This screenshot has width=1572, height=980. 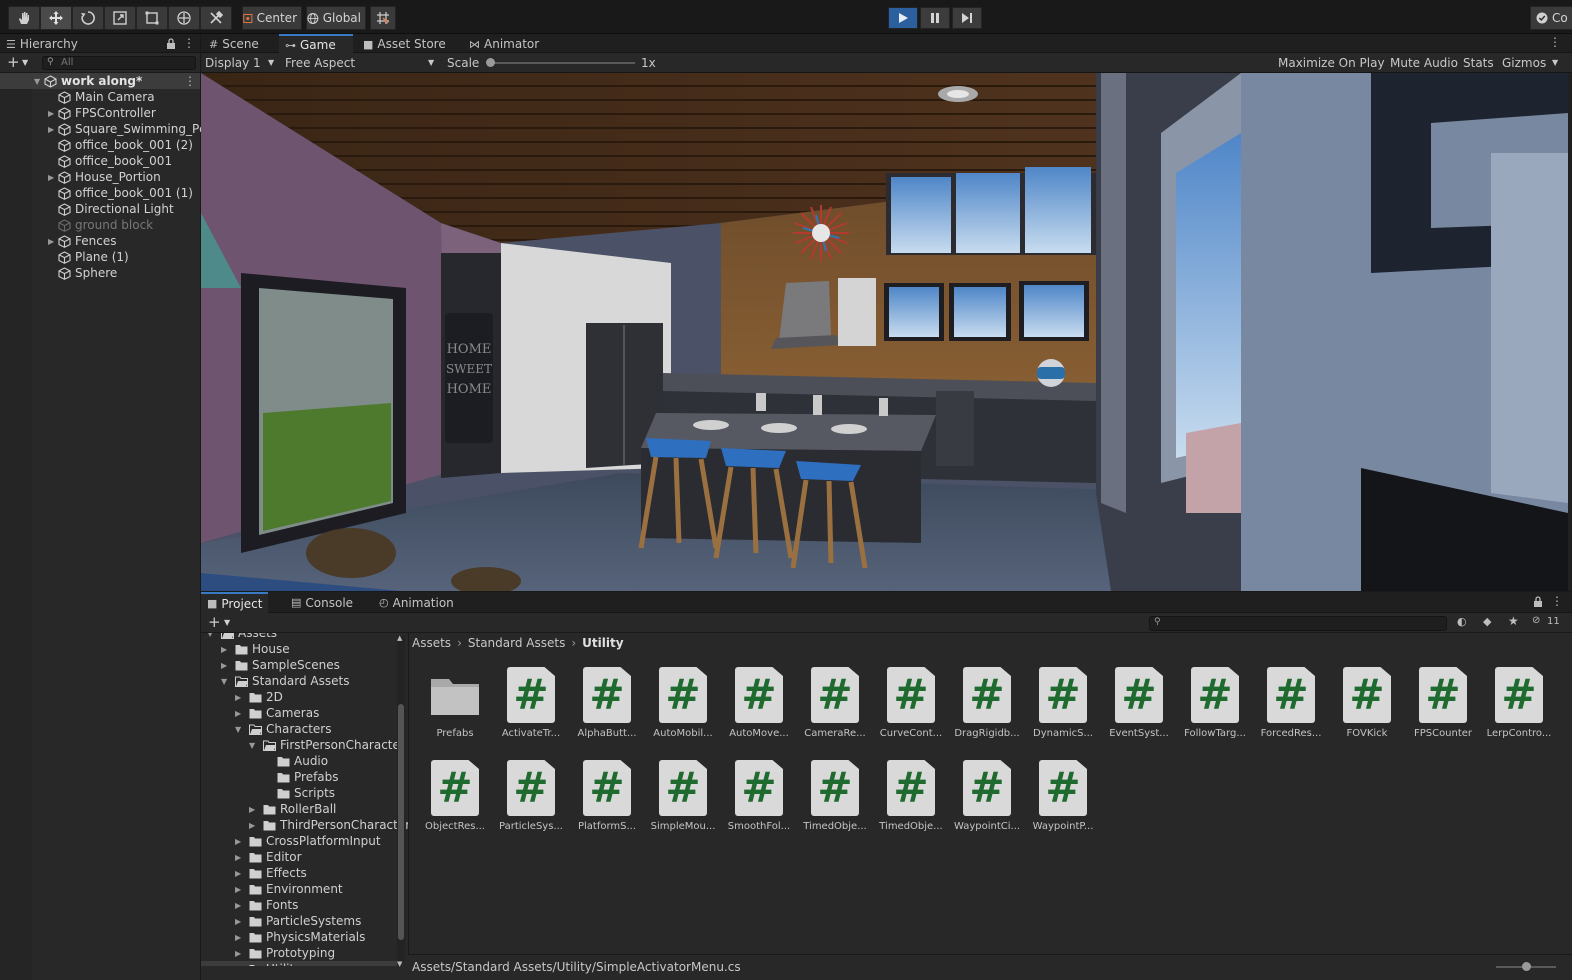 I want to click on hierarchy-item: ▶ Square_Swimming_Pc, so click(x=103, y=129).